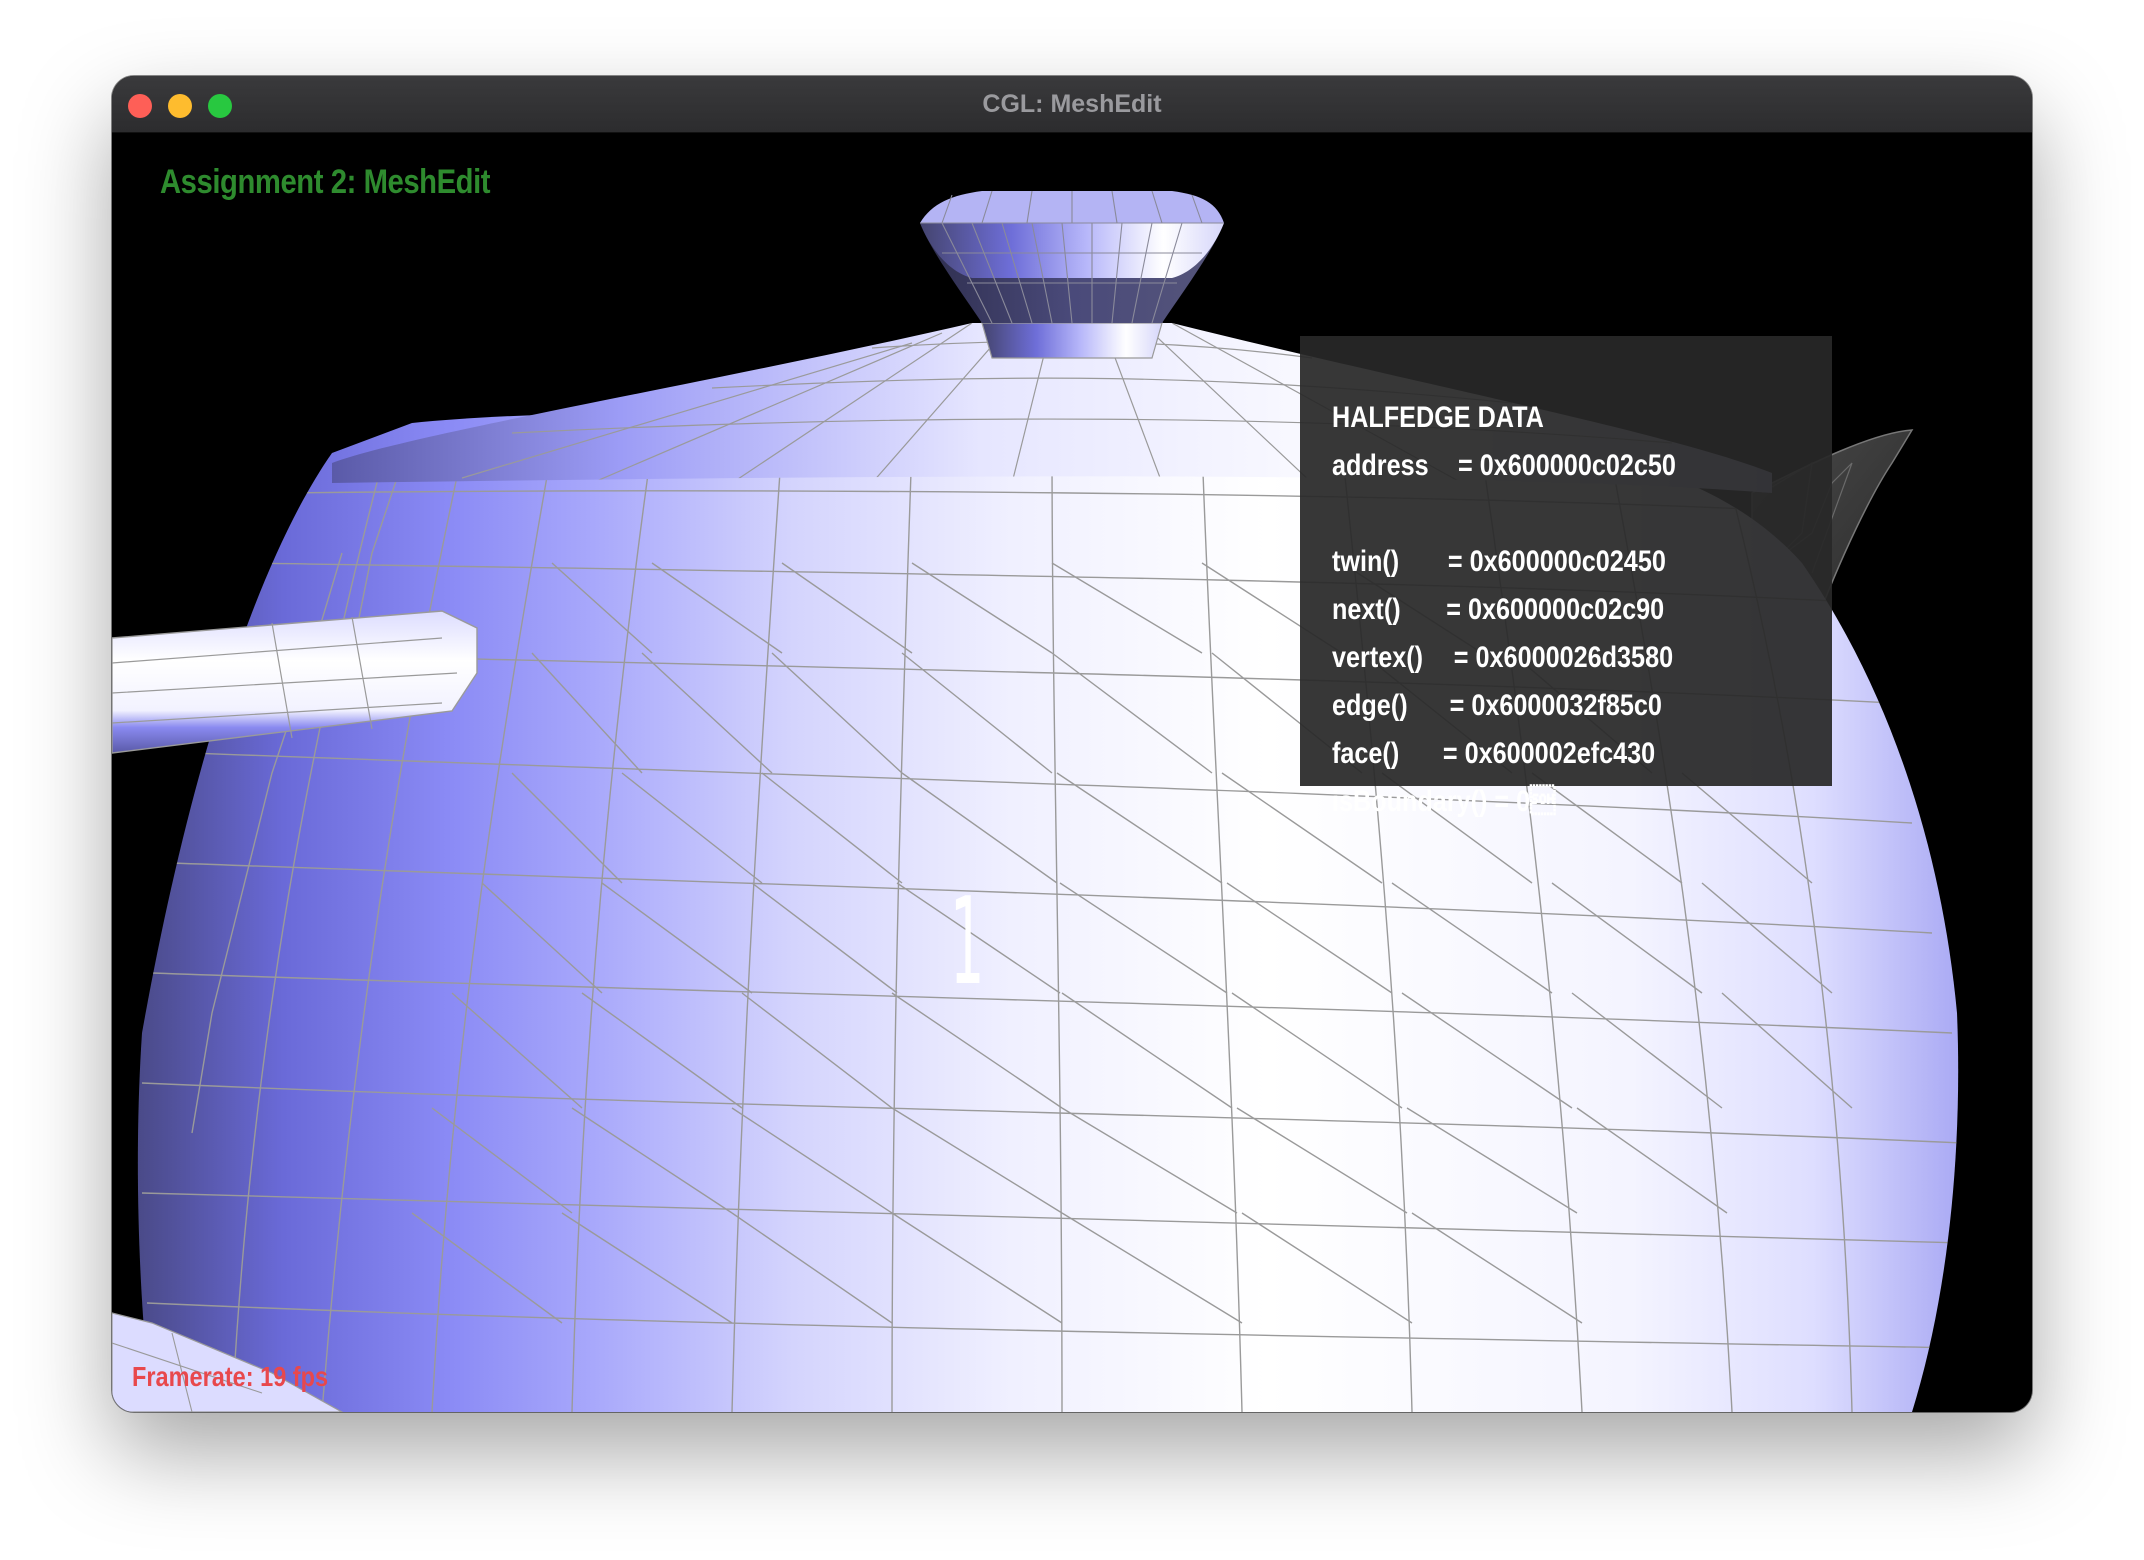 Image resolution: width=2144 pixels, height=1560 pixels. I want to click on row-key: address, so click(1380, 465).